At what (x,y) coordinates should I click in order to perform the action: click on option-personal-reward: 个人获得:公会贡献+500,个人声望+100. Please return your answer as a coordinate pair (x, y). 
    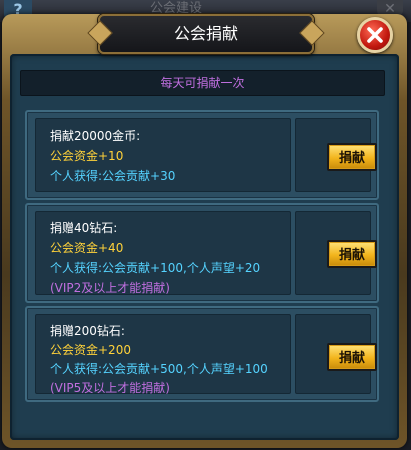
    Looking at the image, I should click on (159, 369).